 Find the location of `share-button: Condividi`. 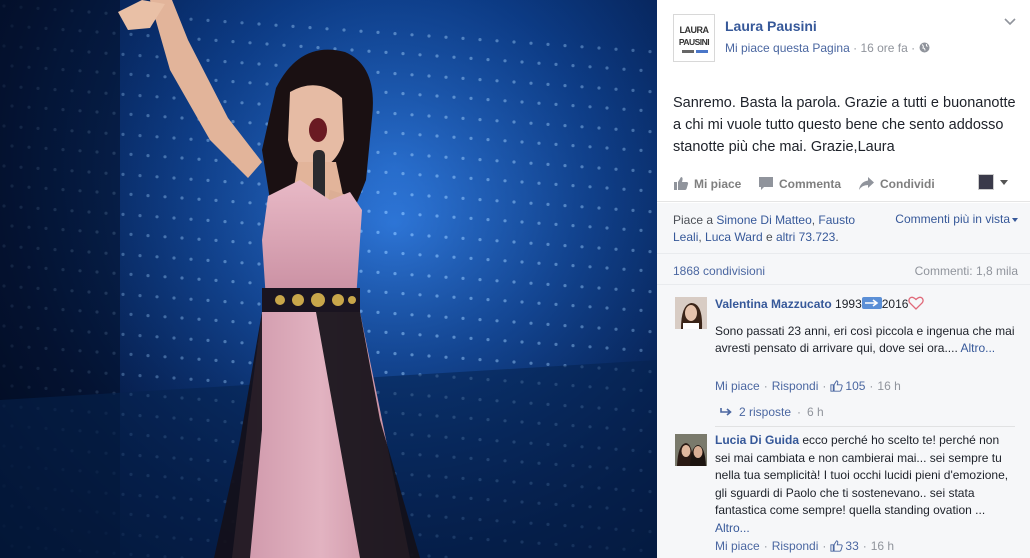

share-button: Condividi is located at coordinates (896, 183).